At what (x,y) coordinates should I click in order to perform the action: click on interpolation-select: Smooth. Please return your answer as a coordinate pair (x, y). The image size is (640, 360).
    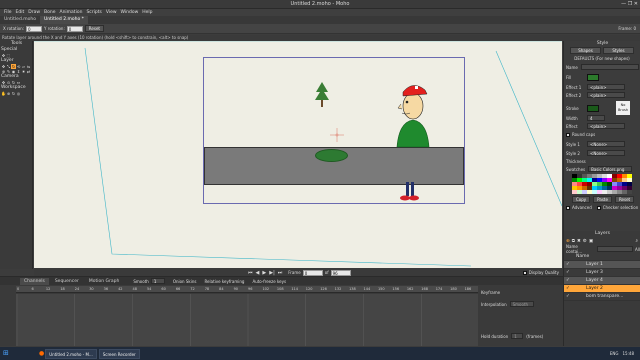
    Looking at the image, I should click on (521, 304).